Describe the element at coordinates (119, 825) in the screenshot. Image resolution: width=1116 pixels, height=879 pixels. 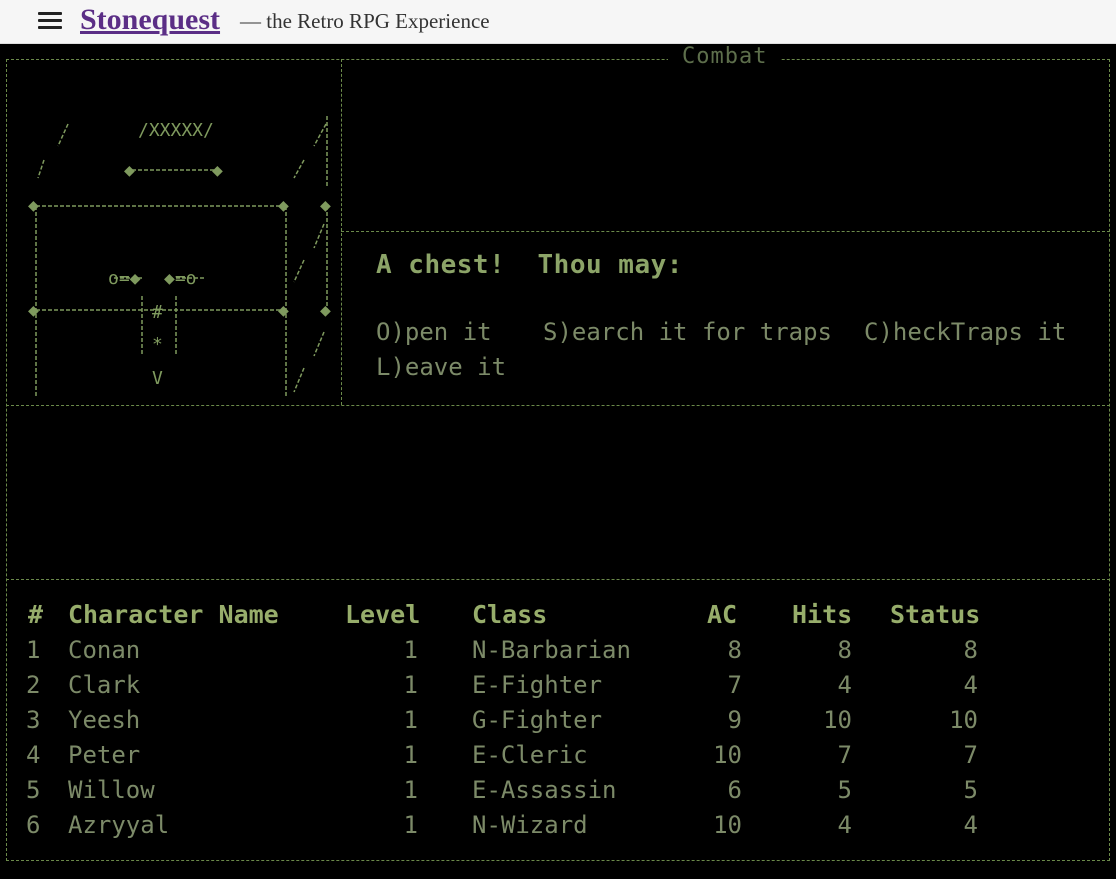
I see `character-name: Azryyal` at that location.